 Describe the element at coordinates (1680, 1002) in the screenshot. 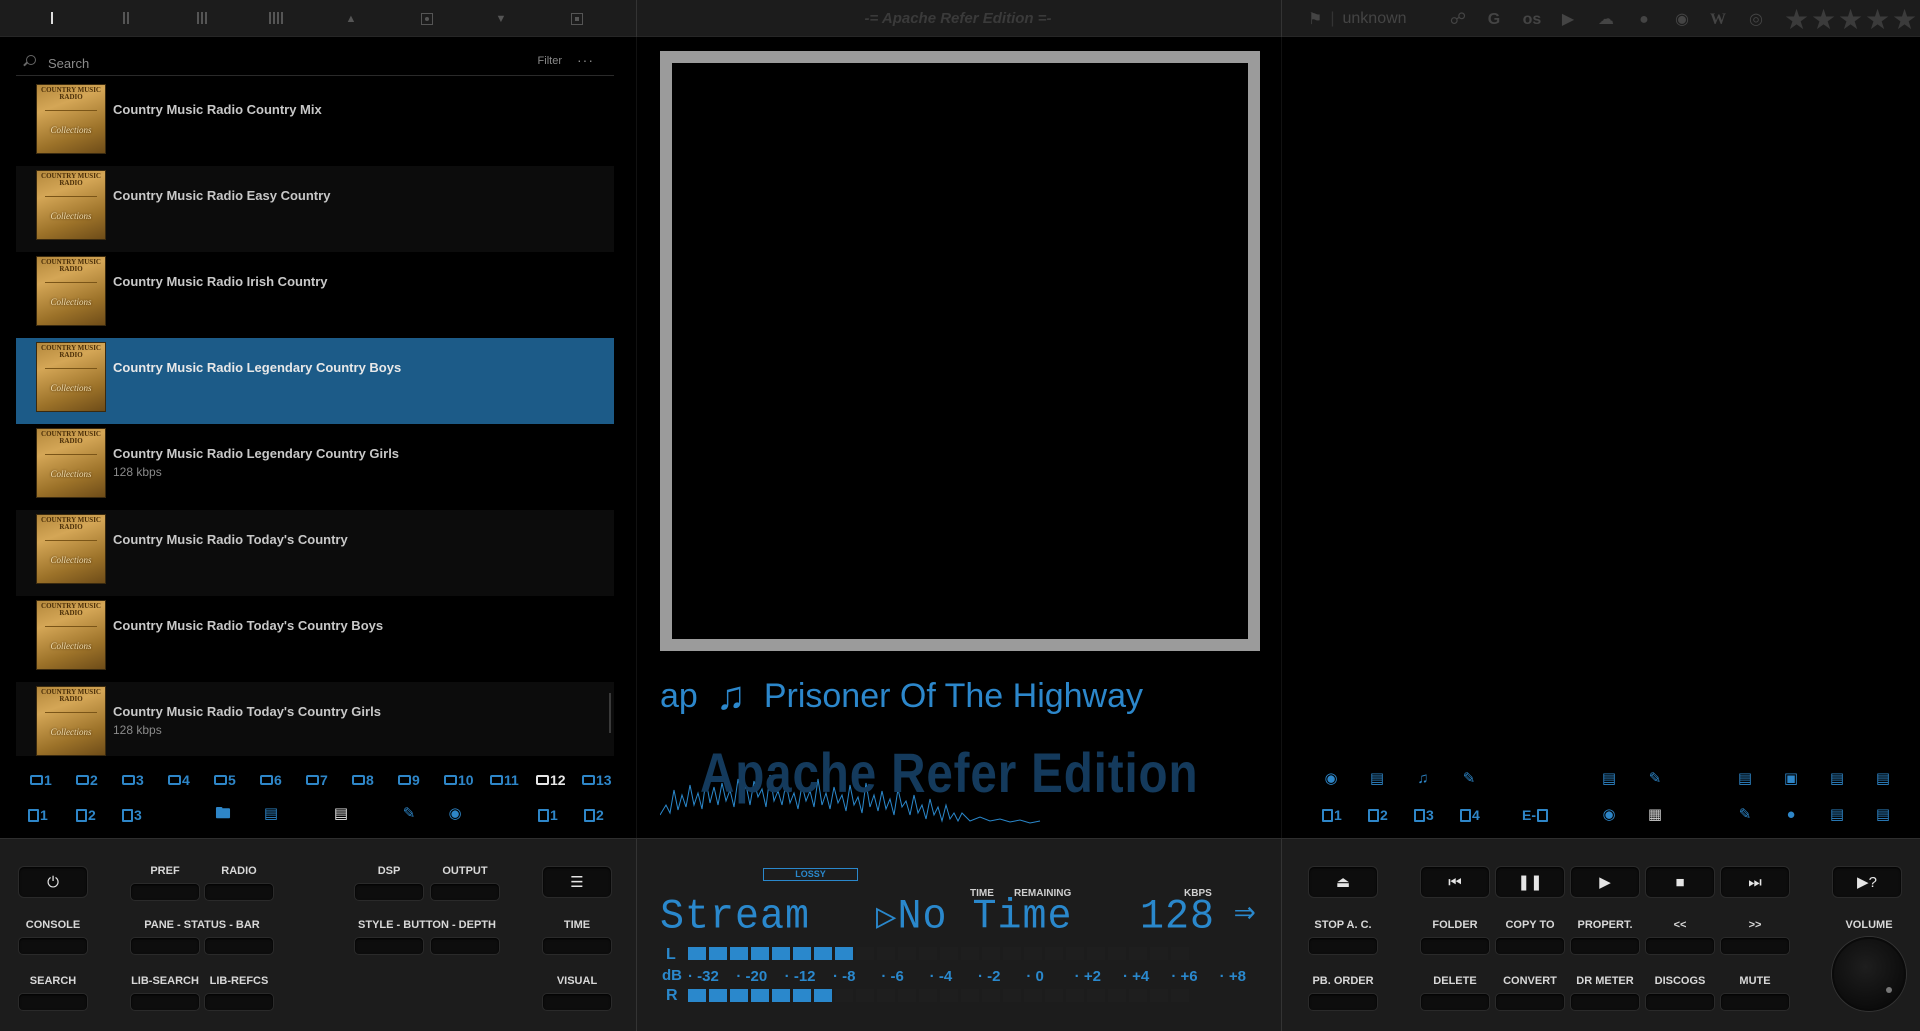

I see `discogs-button` at that location.